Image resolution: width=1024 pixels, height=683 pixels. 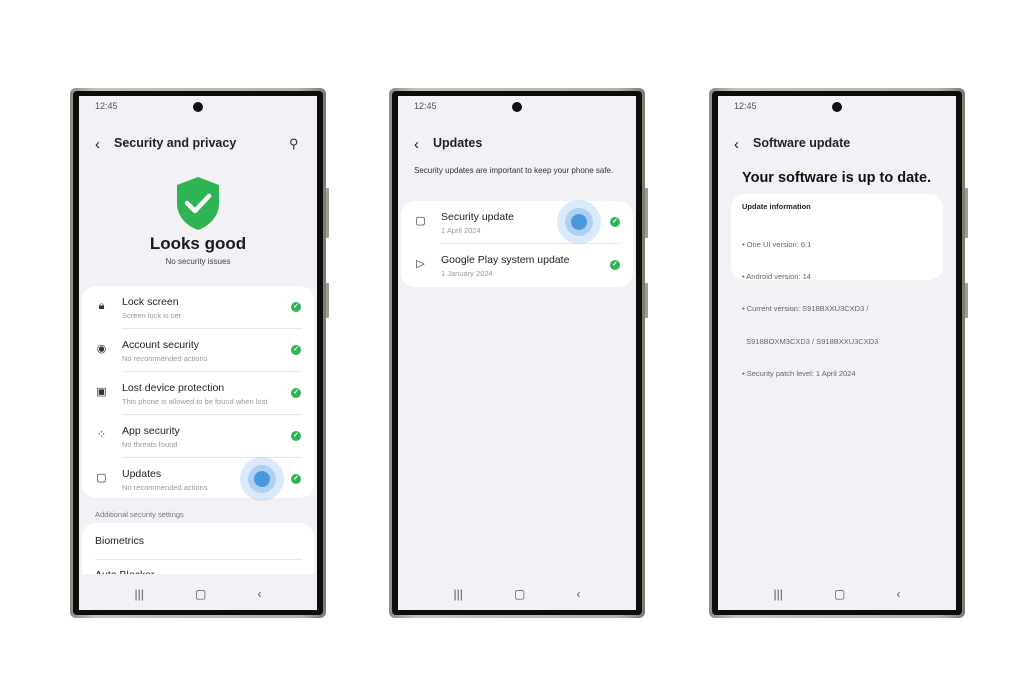 What do you see at coordinates (101, 349) in the screenshot?
I see `account-icon: ◉` at bounding box center [101, 349].